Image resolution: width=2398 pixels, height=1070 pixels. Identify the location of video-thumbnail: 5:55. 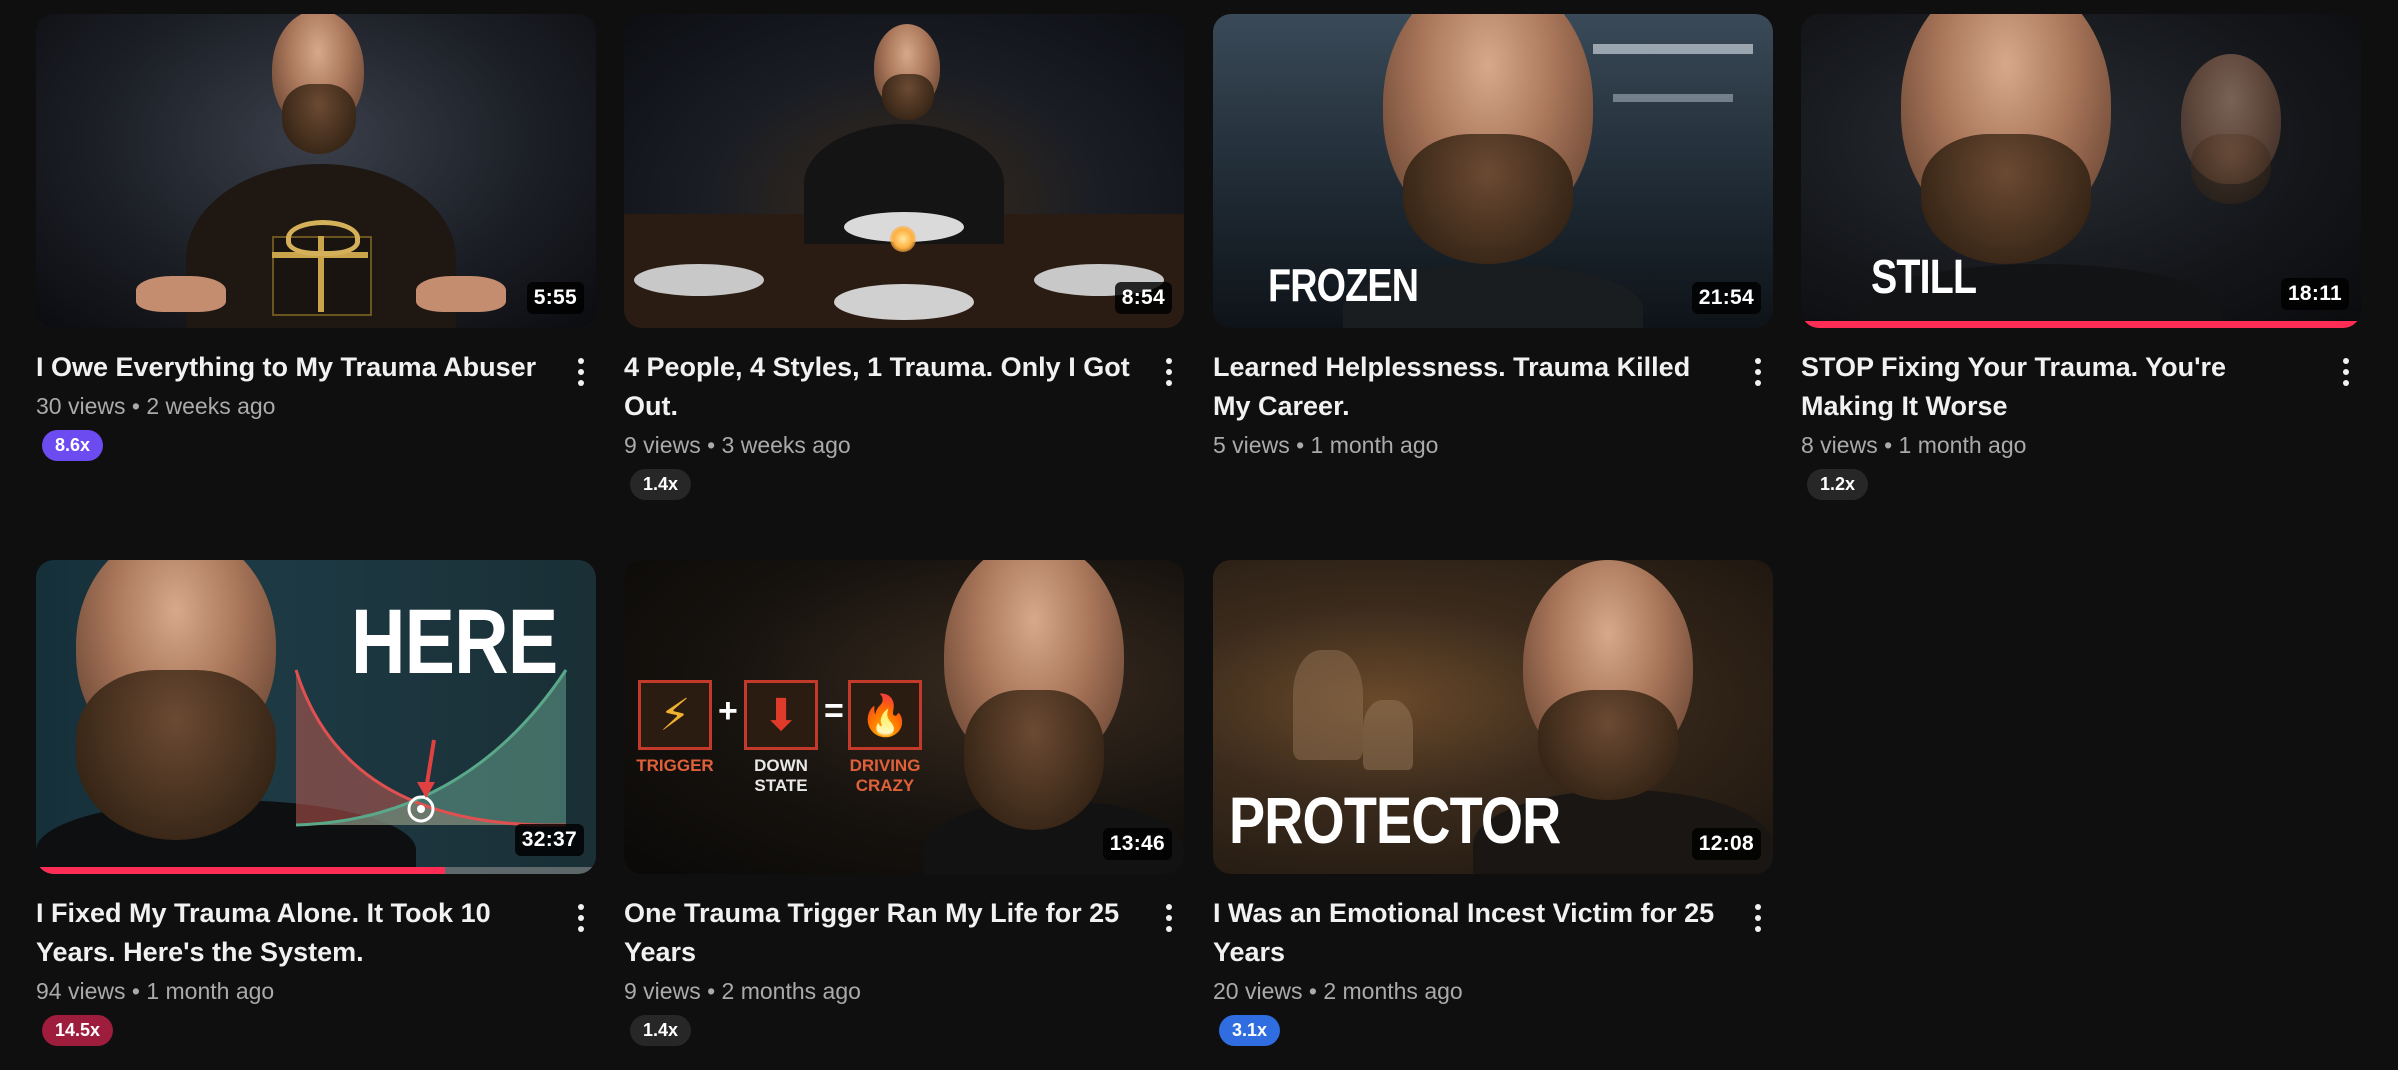
(316, 171).